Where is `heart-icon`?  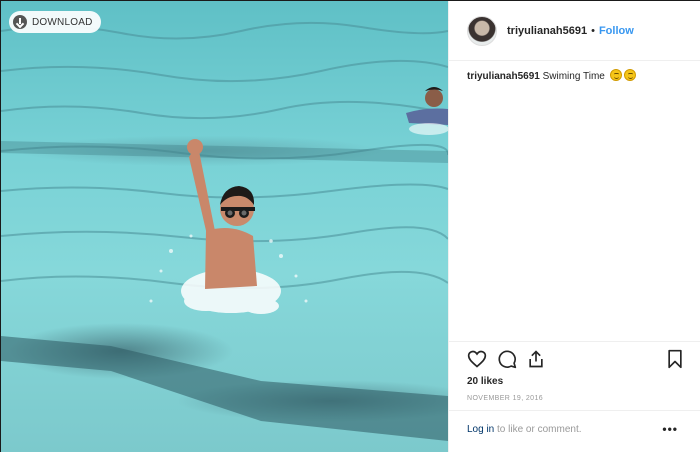 heart-icon is located at coordinates (477, 359).